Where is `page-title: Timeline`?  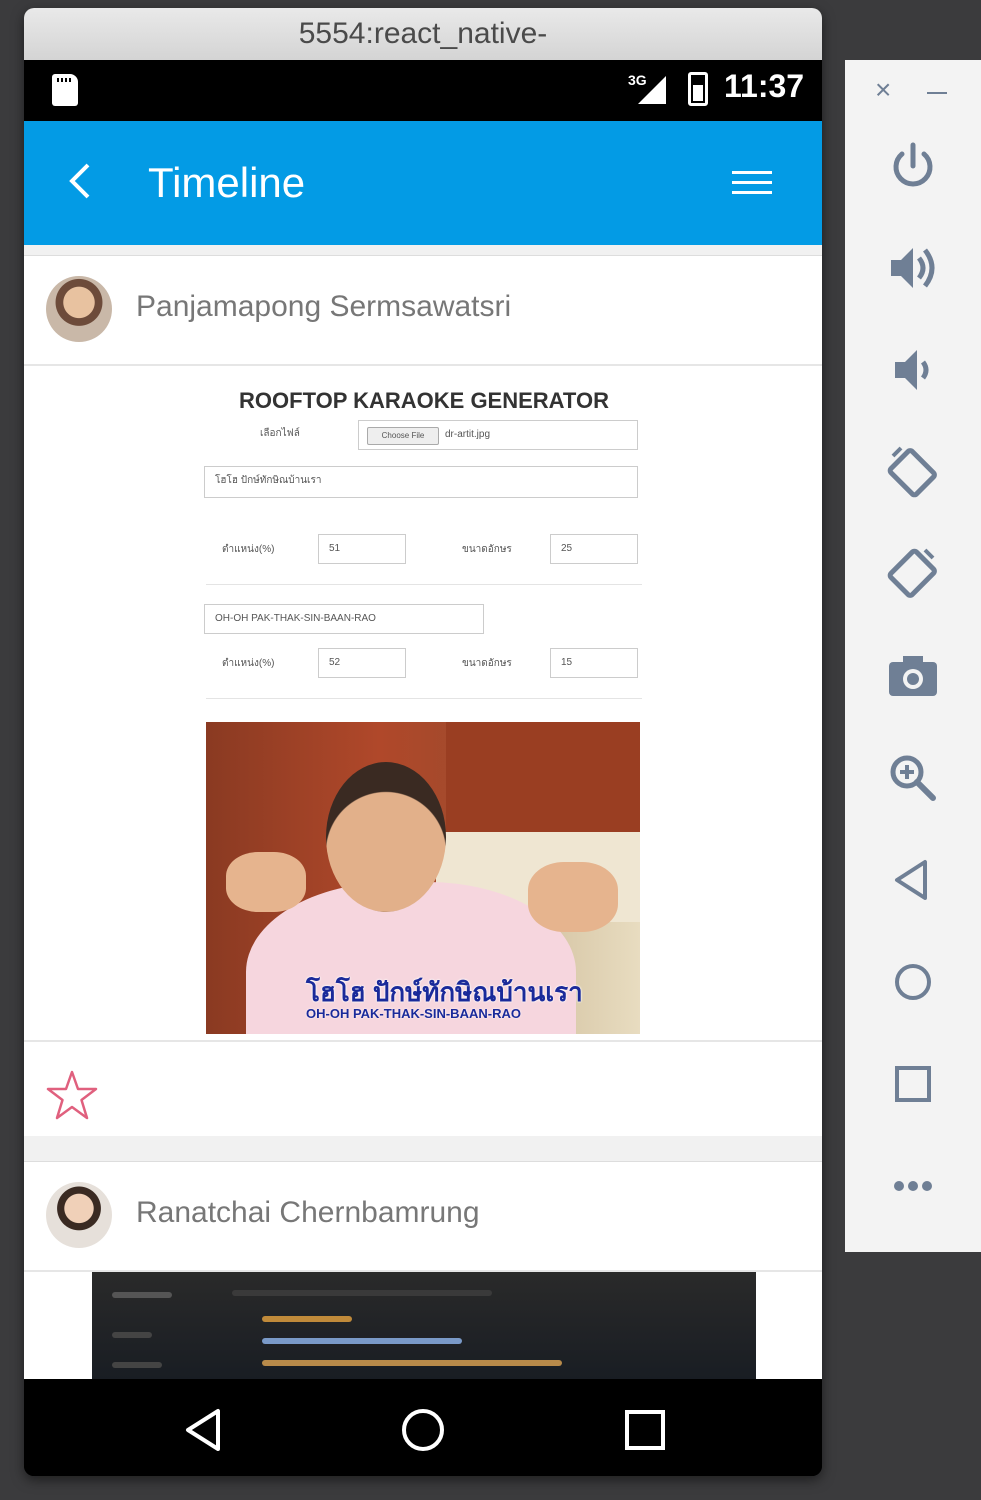 page-title: Timeline is located at coordinates (227, 182).